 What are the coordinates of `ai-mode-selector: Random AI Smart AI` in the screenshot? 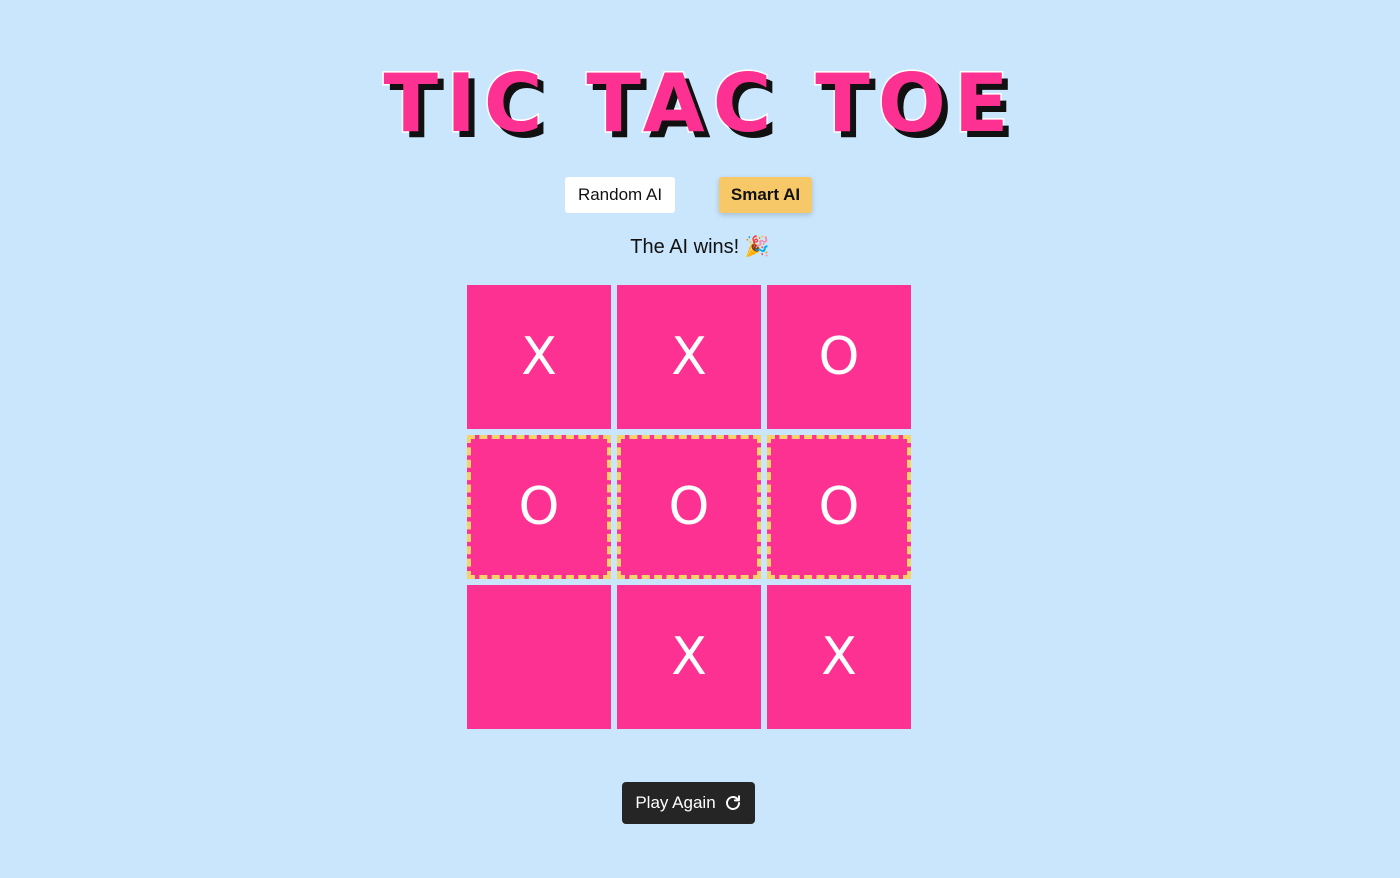 It's located at (700, 195).